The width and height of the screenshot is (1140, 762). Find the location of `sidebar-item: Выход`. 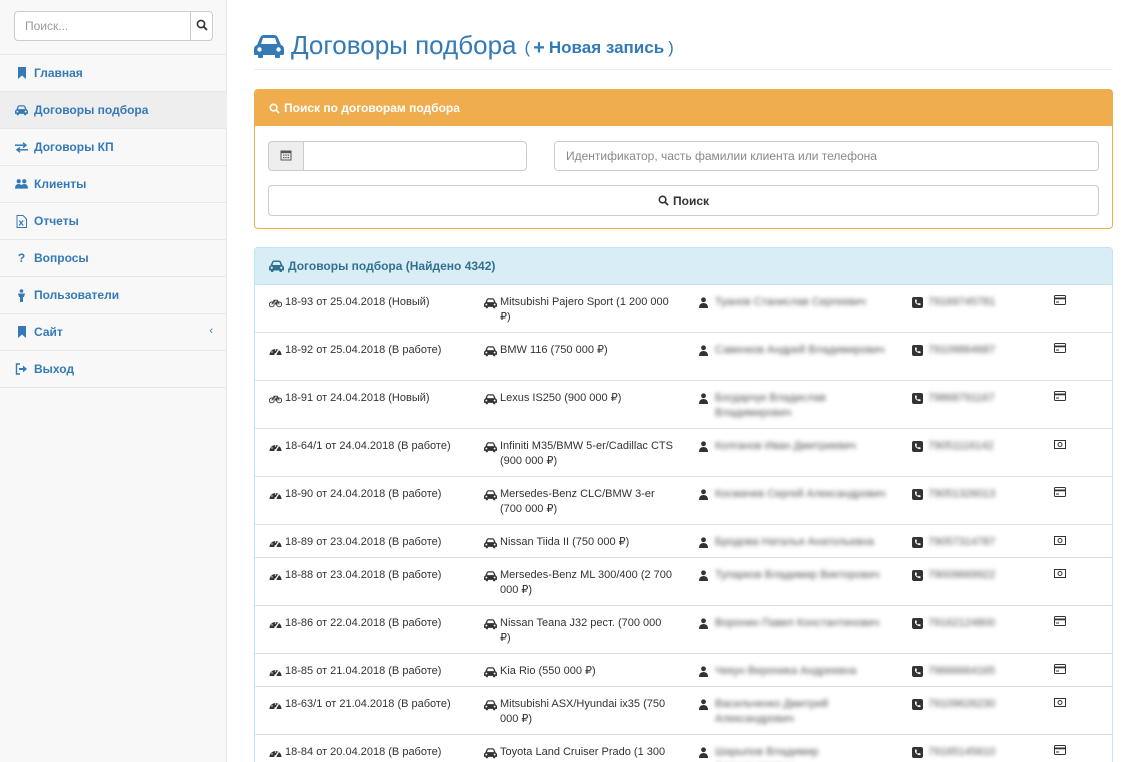

sidebar-item: Выход is located at coordinates (113, 369).